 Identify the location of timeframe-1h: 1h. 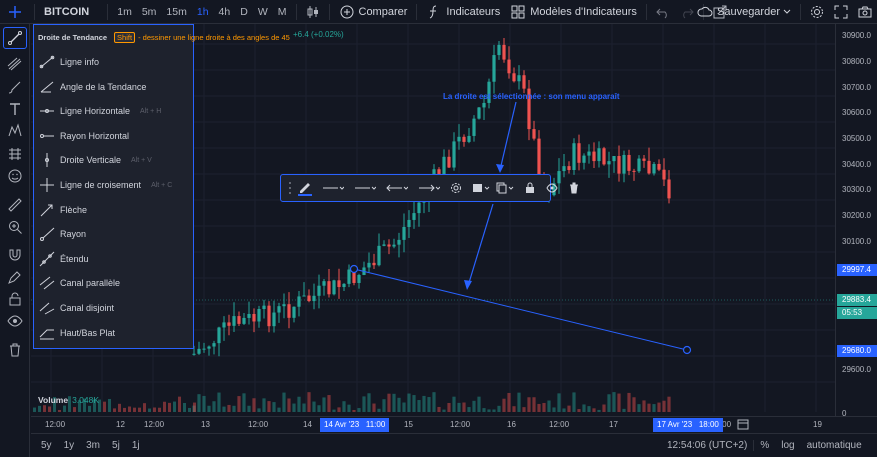
(203, 12).